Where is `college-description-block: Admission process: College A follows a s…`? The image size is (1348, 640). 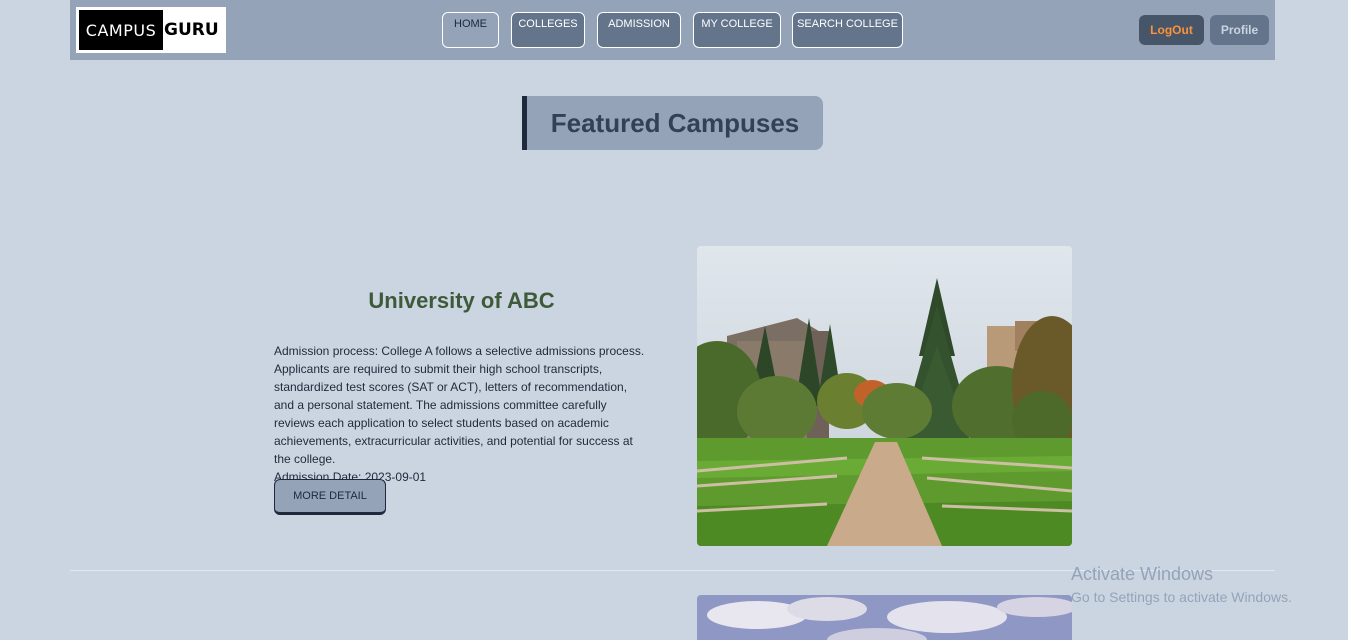
college-description-block: Admission process: College A follows a s… is located at coordinates (461, 414).